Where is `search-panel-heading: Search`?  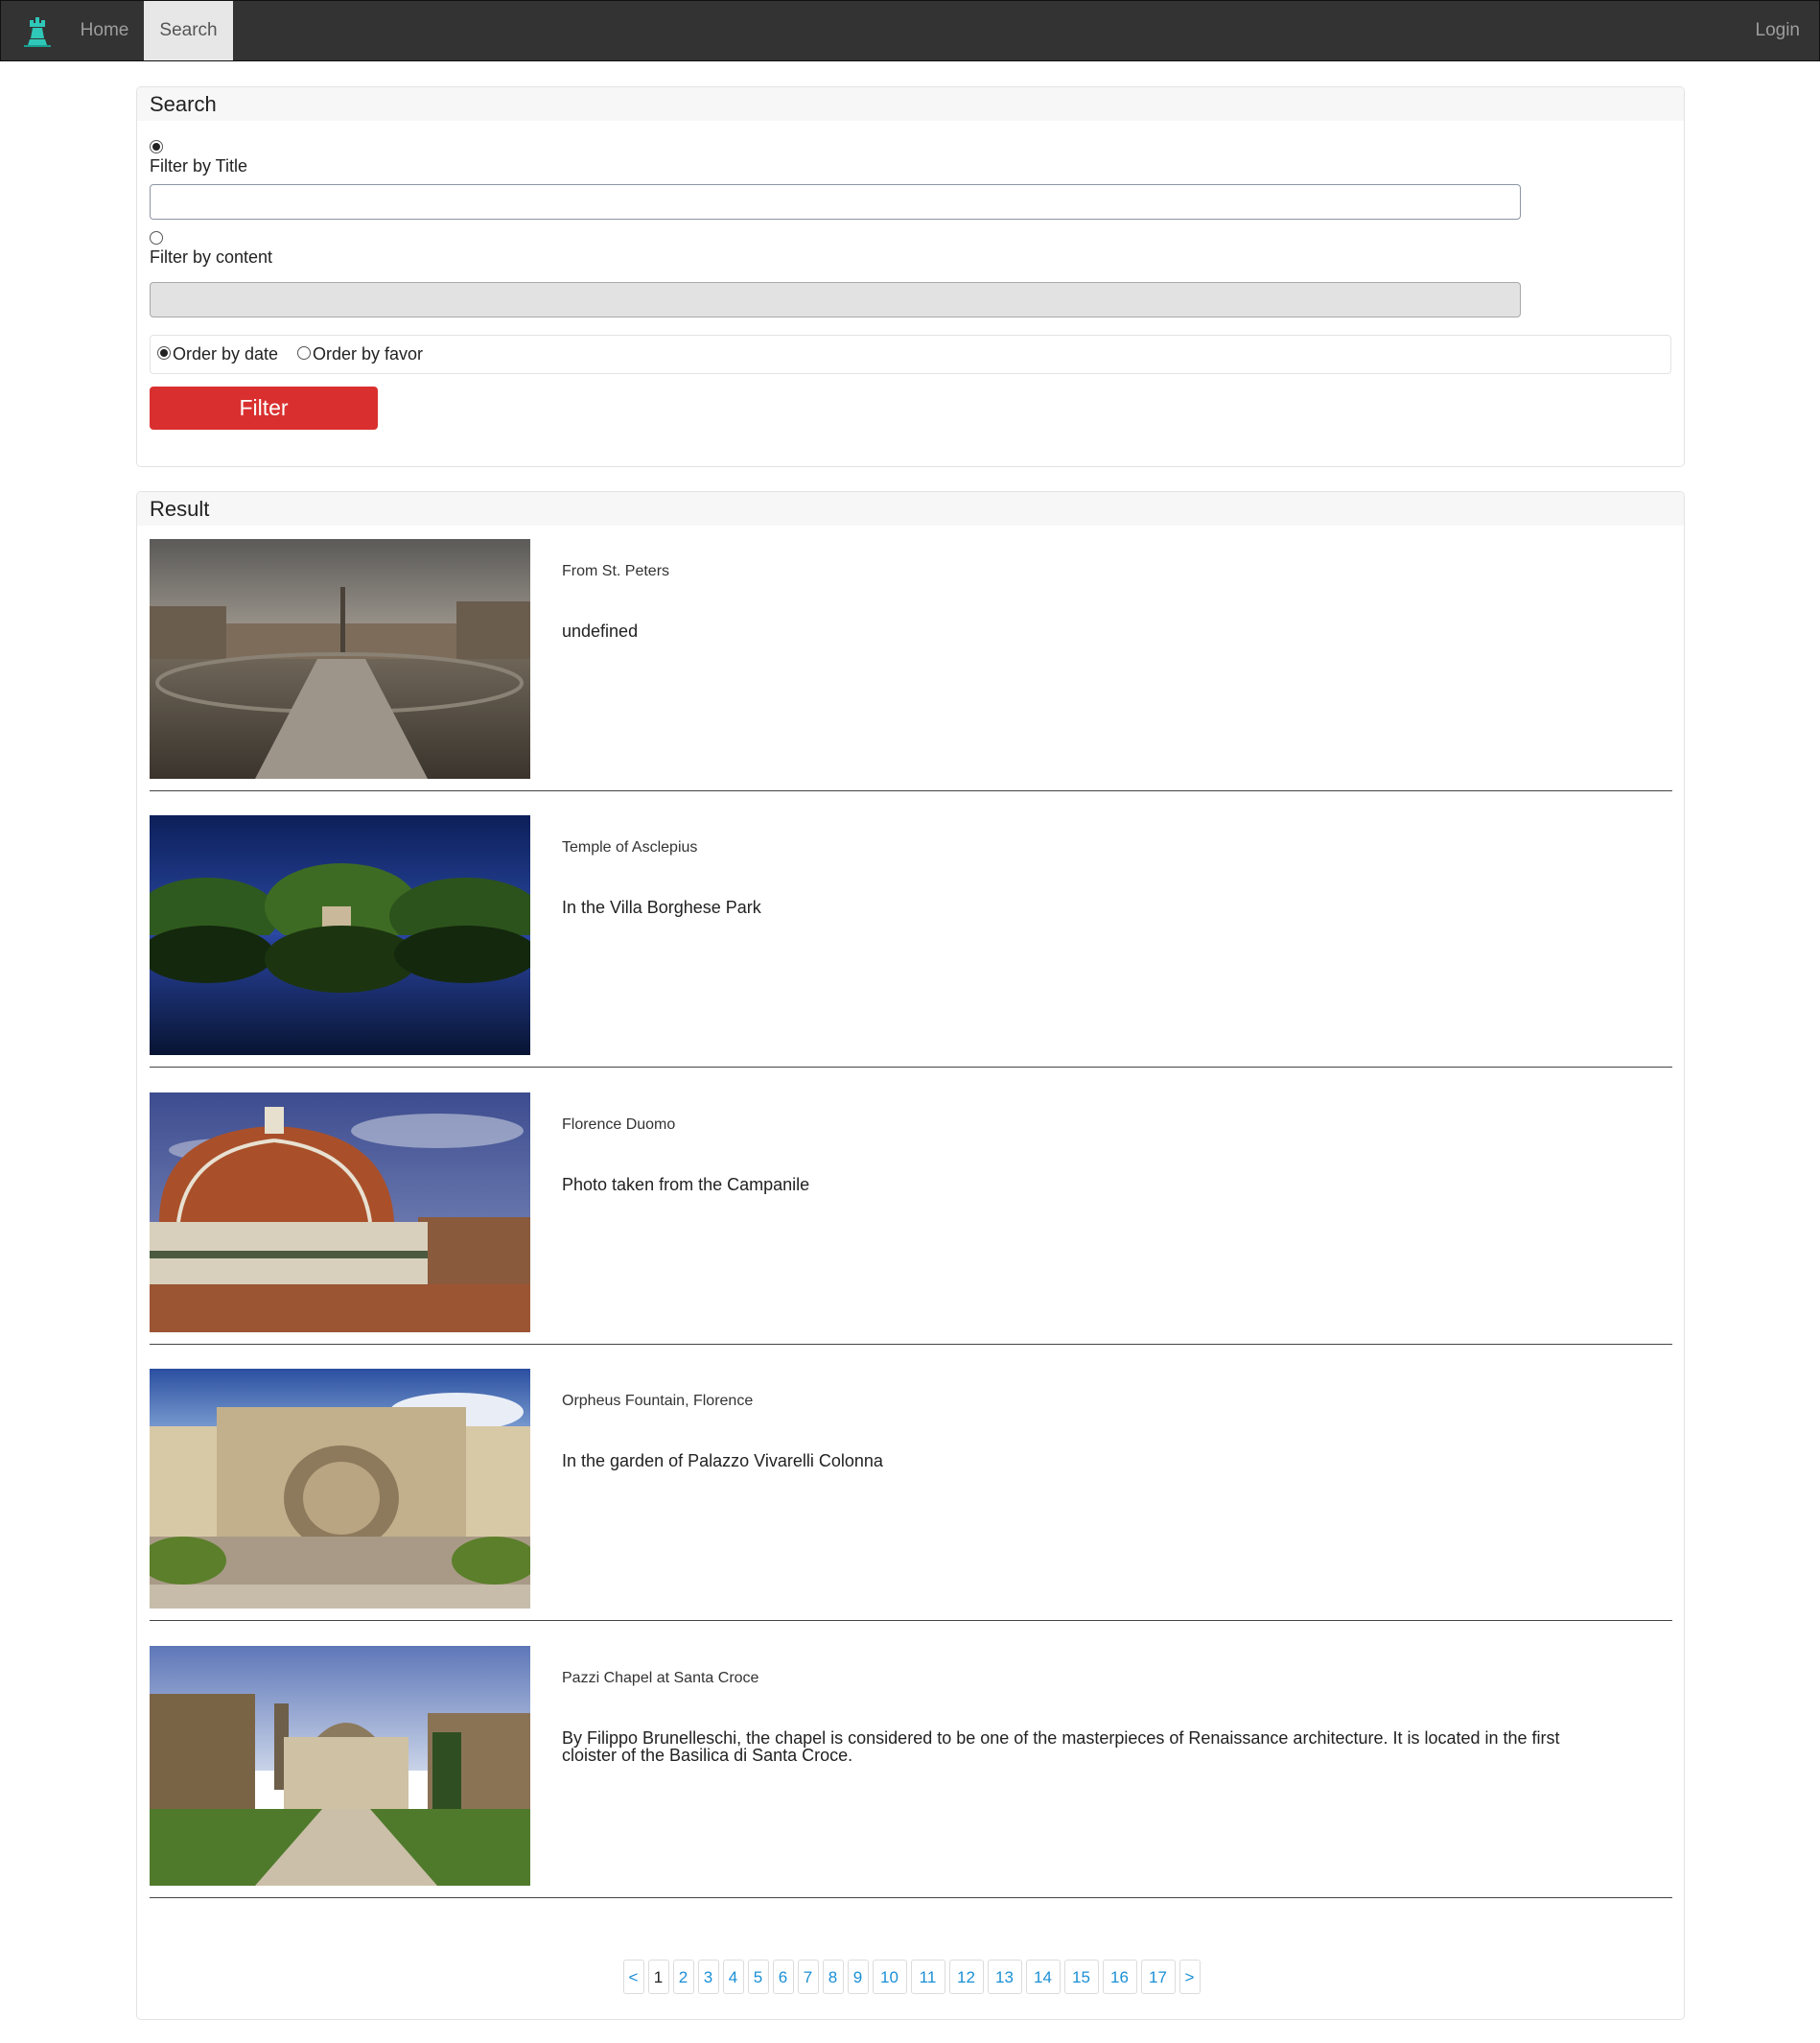
search-panel-heading: Search is located at coordinates (910, 104).